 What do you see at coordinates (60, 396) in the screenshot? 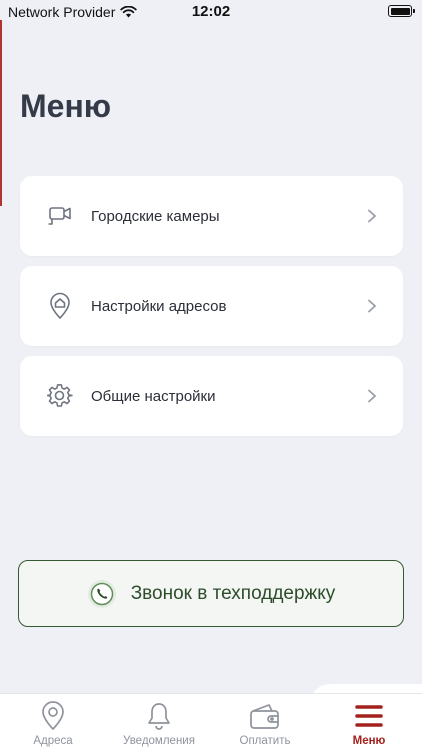
I see `gear-icon` at bounding box center [60, 396].